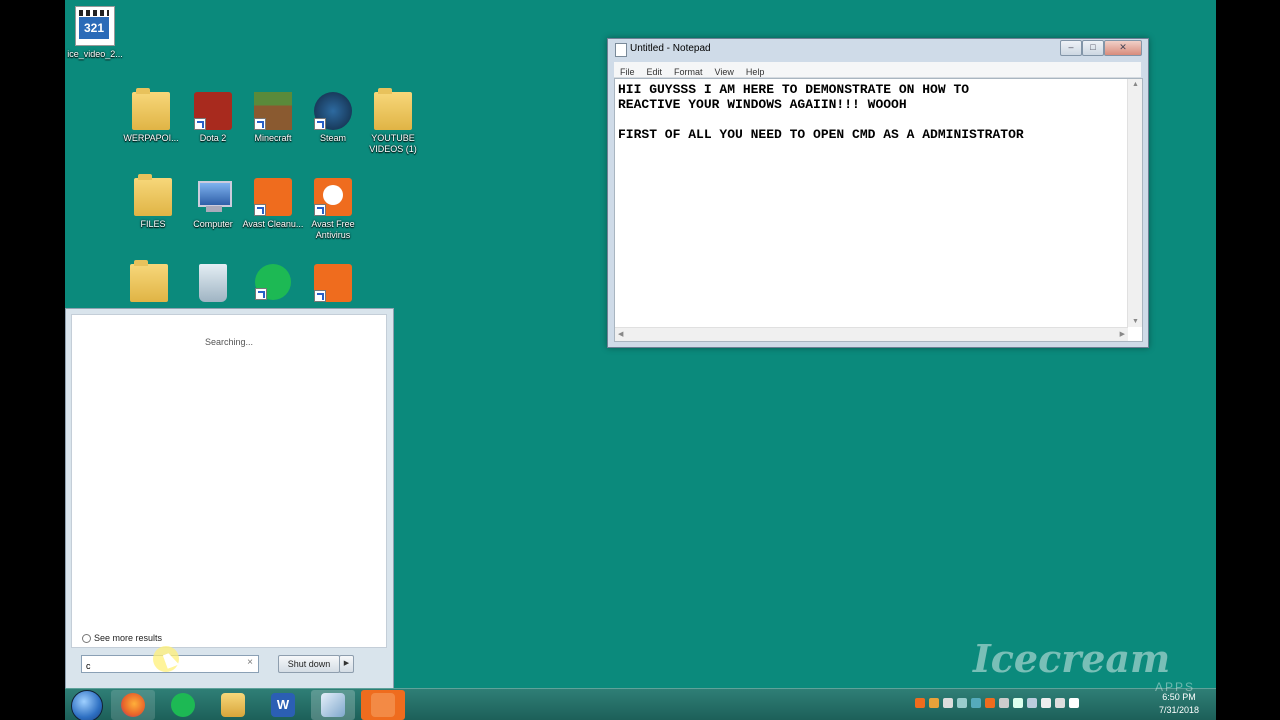  I want to click on clock-date: 7/31/2018, so click(1179, 710).